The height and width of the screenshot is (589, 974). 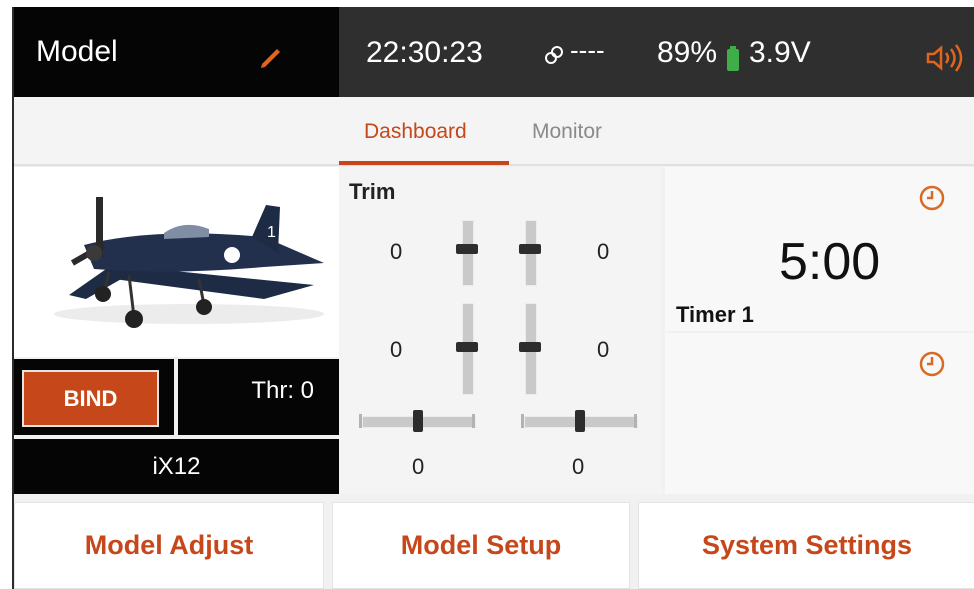 I want to click on trim-left-horizontal-value: 0, so click(x=418, y=466).